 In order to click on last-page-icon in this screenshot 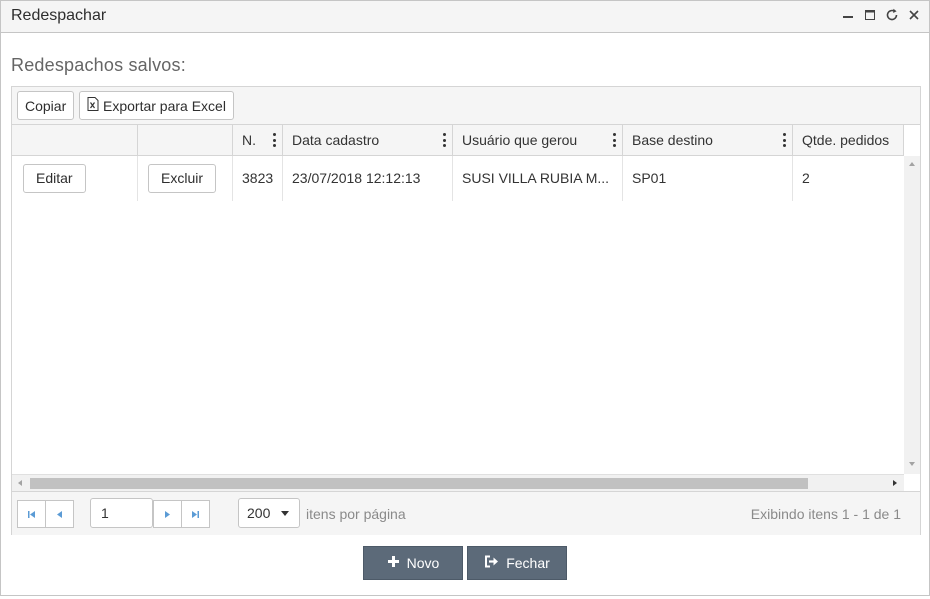, I will do `click(195, 514)`.